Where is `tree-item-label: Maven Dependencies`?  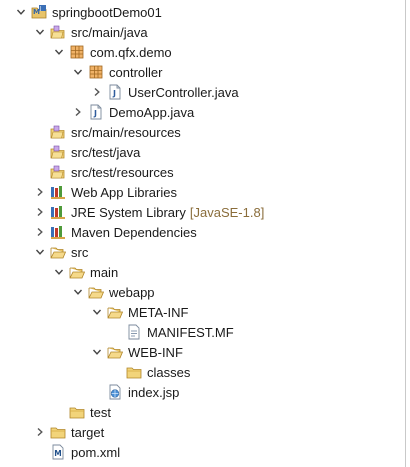
tree-item-label: Maven Dependencies is located at coordinates (134, 232).